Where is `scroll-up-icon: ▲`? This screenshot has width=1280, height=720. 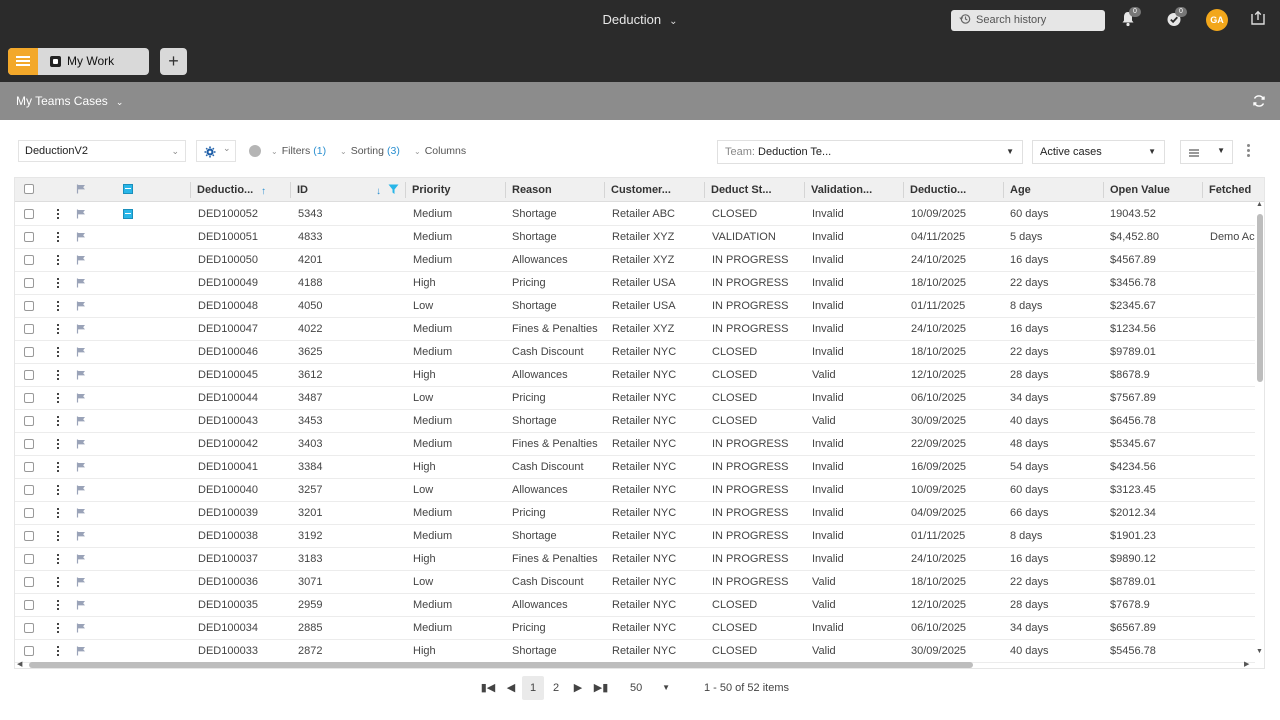 scroll-up-icon: ▲ is located at coordinates (1259, 204).